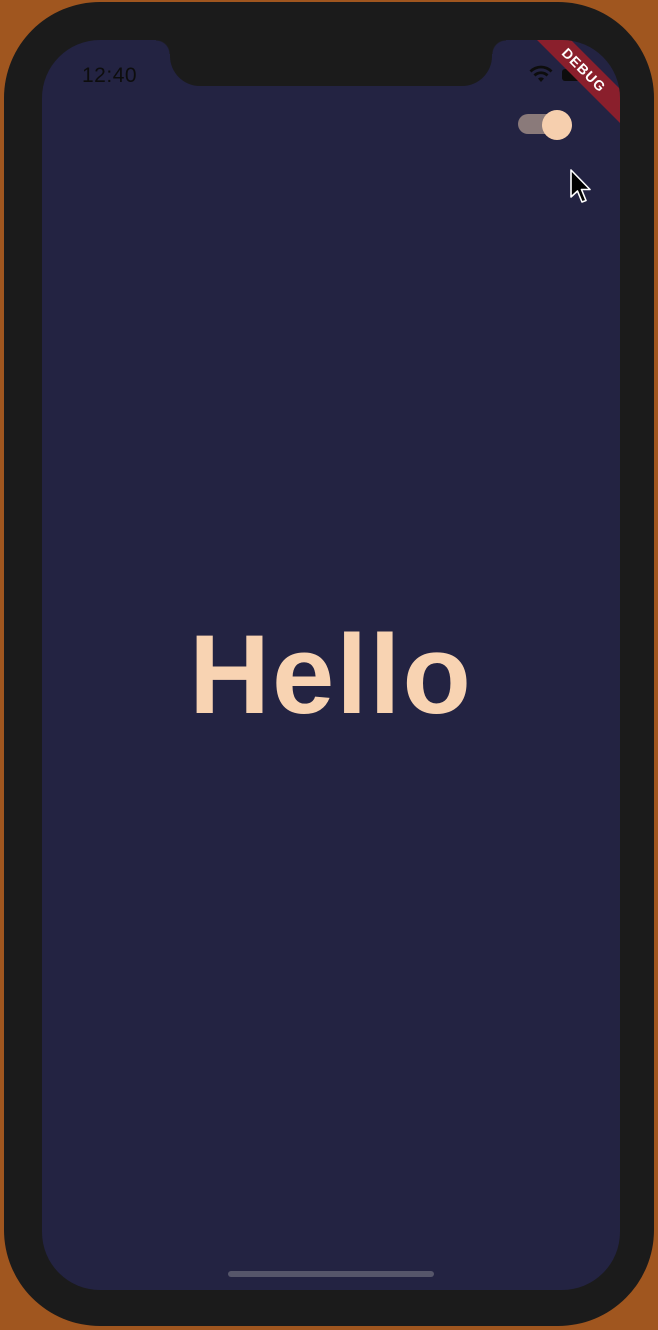 The height and width of the screenshot is (1330, 658). Describe the element at coordinates (110, 75) in the screenshot. I see `status-time: 12:40` at that location.